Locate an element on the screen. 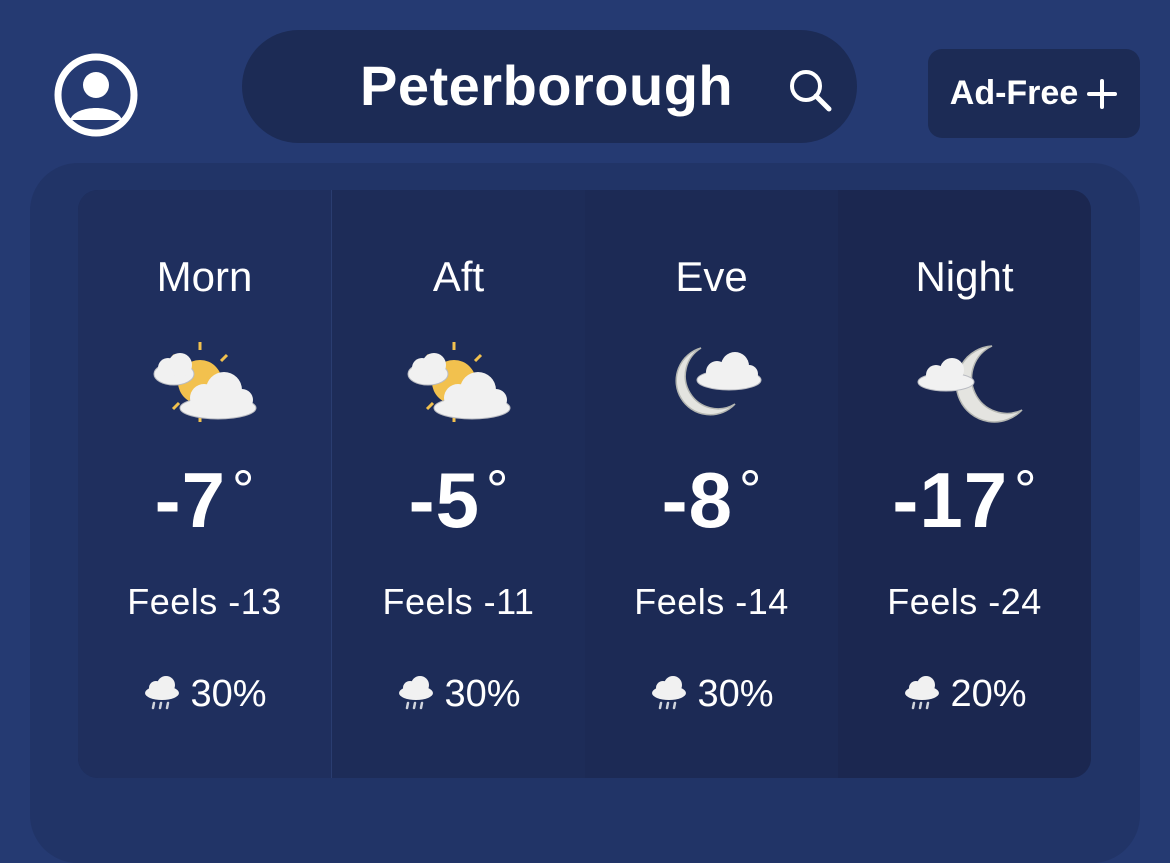 The width and height of the screenshot is (1170, 863). temperature-value: -5 is located at coordinates (444, 500).